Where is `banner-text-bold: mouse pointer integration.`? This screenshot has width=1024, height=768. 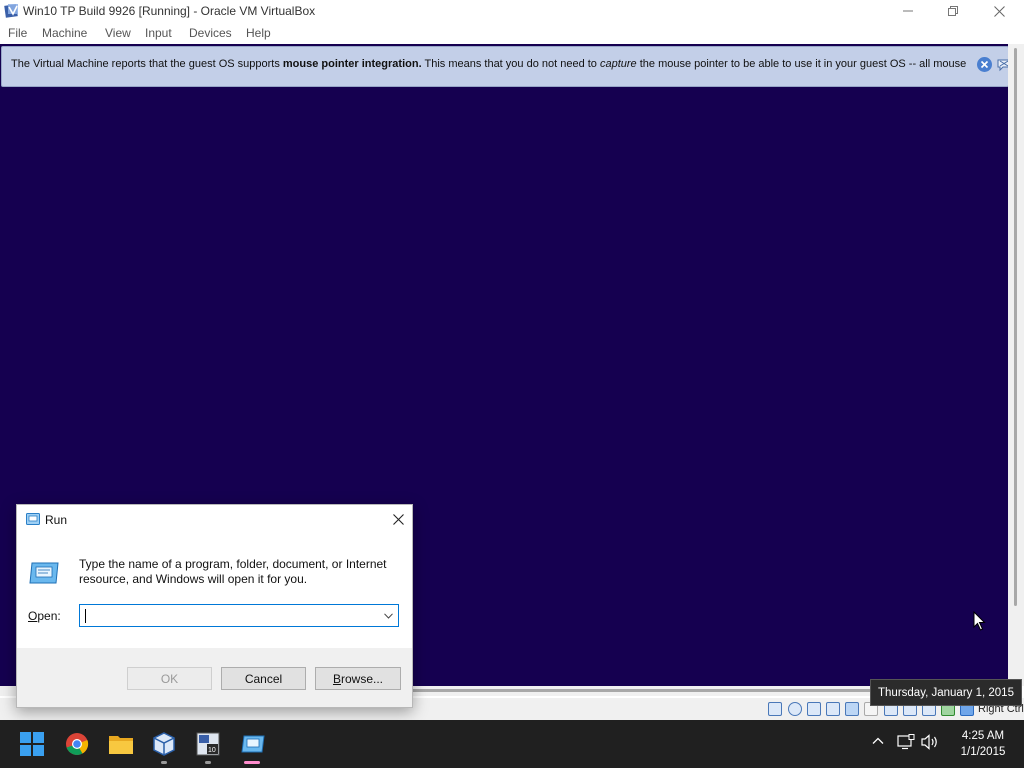
banner-text-bold: mouse pointer integration. is located at coordinates (352, 64).